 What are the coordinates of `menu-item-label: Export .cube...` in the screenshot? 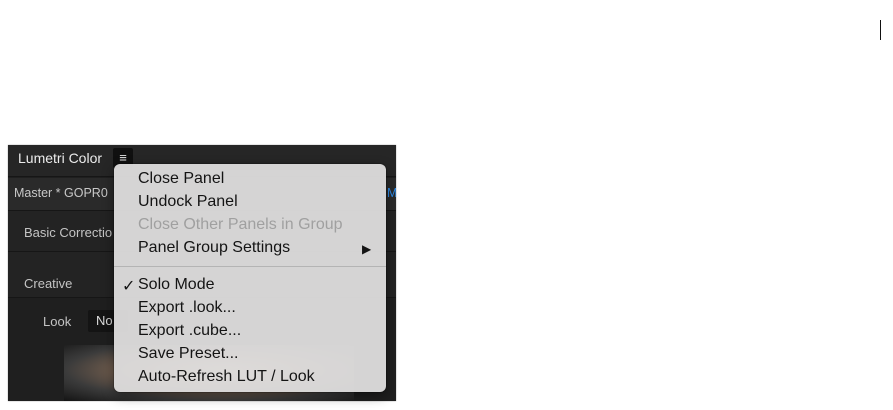 It's located at (190, 330).